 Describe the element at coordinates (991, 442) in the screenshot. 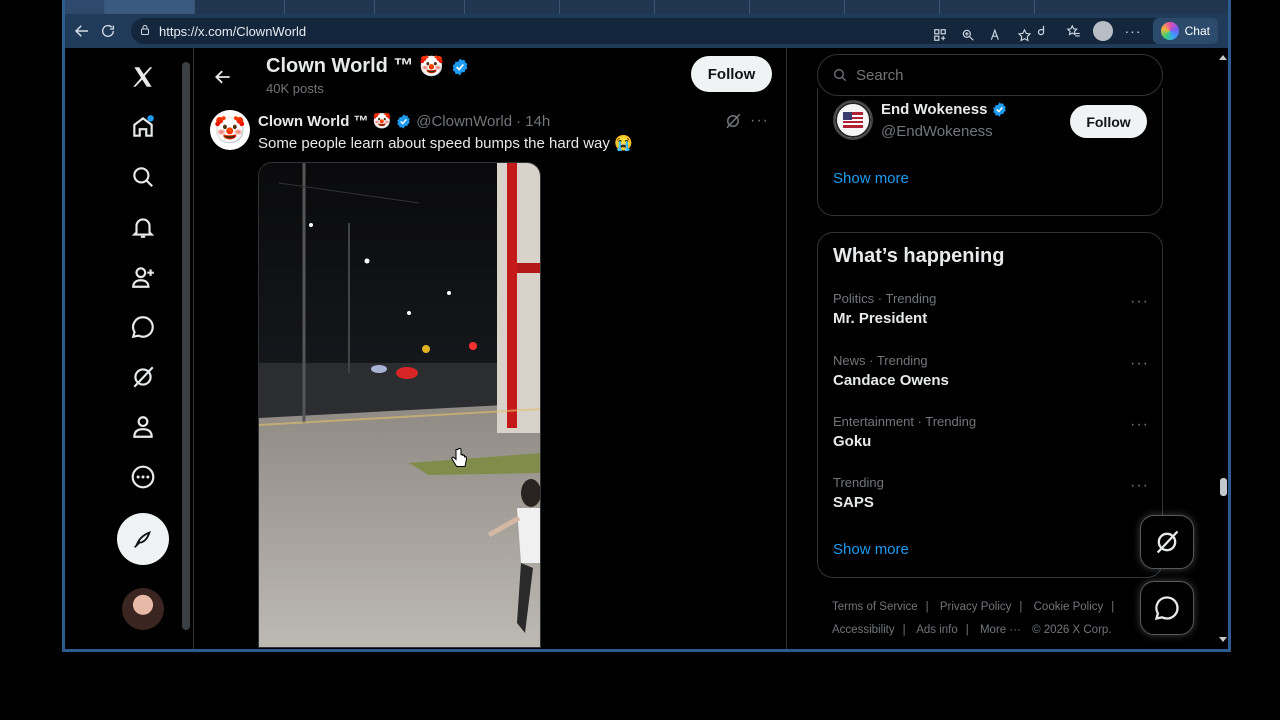

I see `trend-item: Entertainment · Trending Goku ···` at that location.